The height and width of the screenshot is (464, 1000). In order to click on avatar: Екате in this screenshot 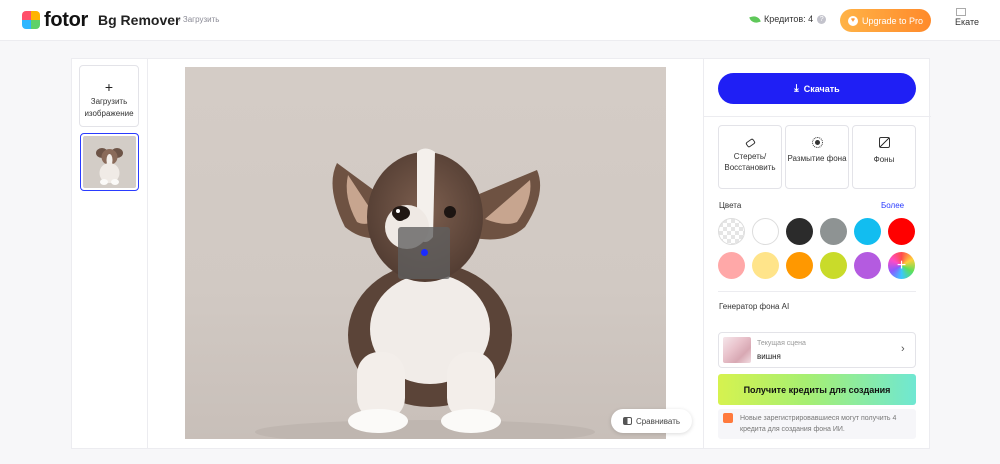, I will do `click(967, 20)`.